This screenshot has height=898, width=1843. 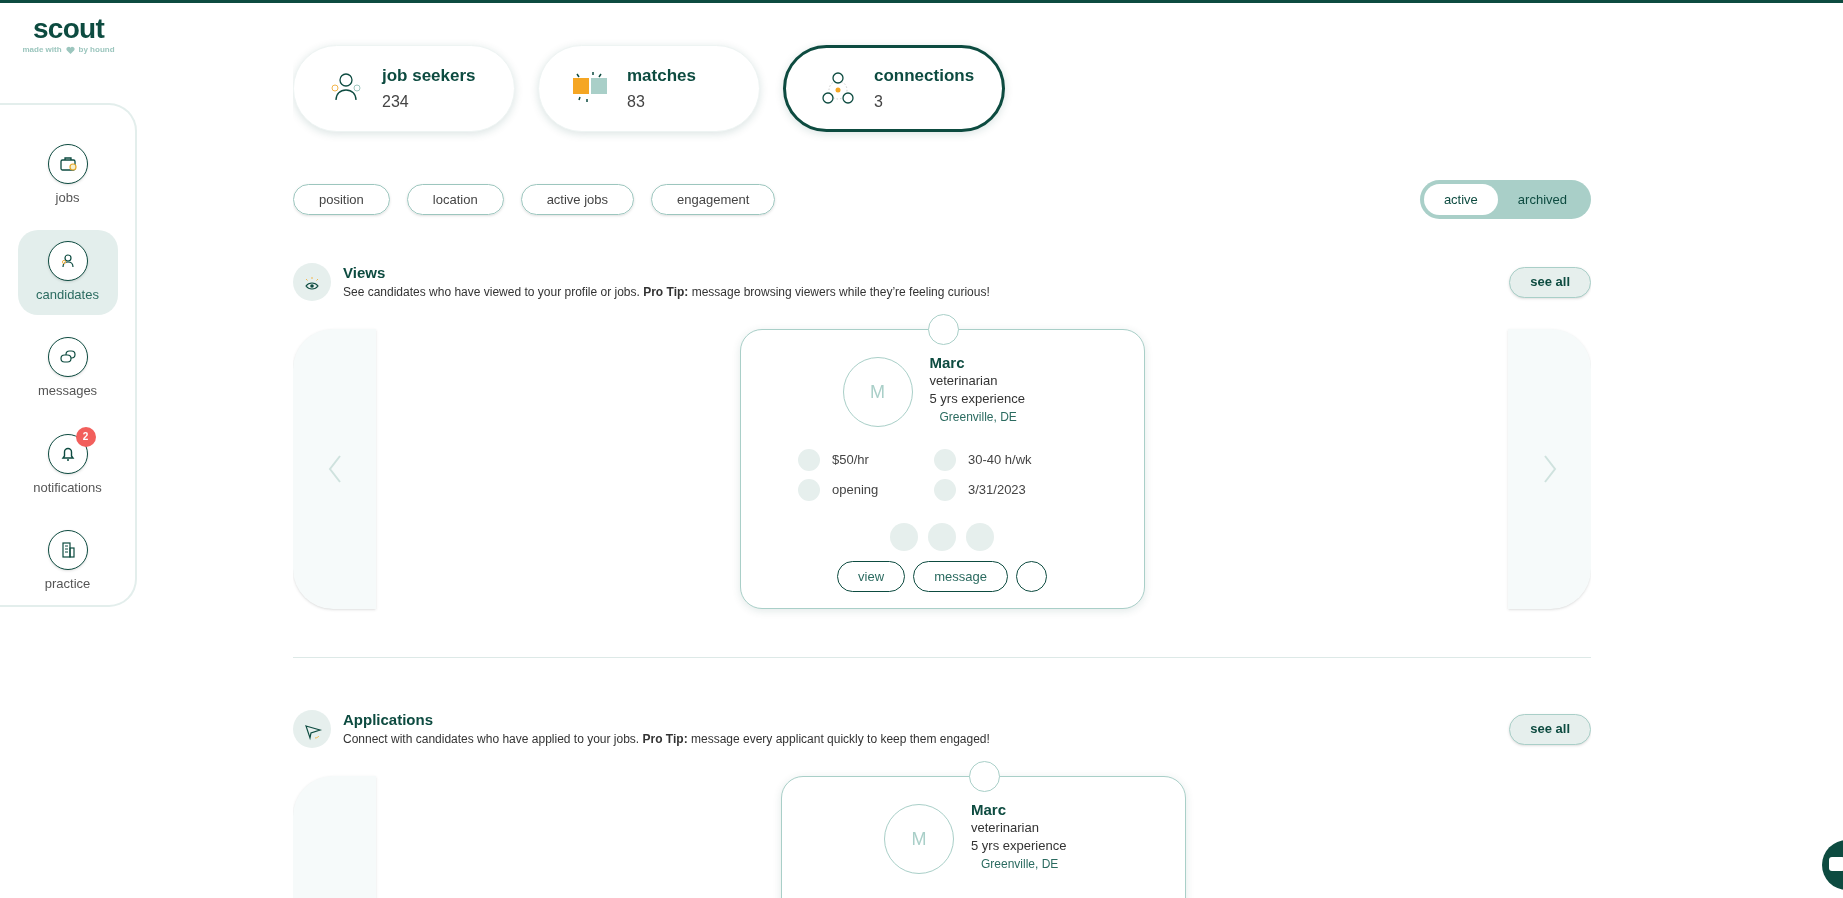 I want to click on stat-card: matches 83, so click(x=649, y=88).